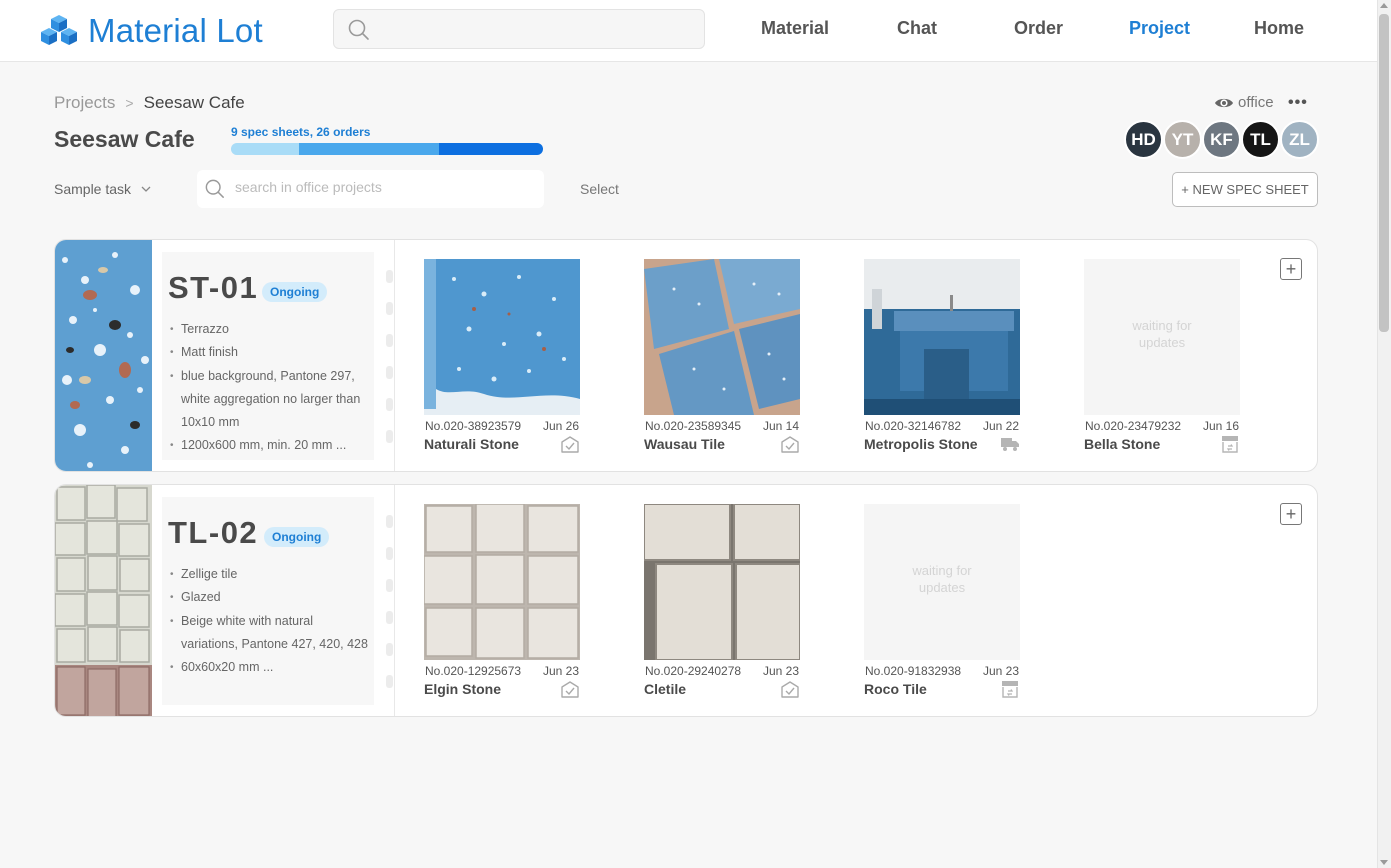 The height and width of the screenshot is (868, 1391). I want to click on breadcrumb-current: Seesaw Cafe, so click(194, 102).